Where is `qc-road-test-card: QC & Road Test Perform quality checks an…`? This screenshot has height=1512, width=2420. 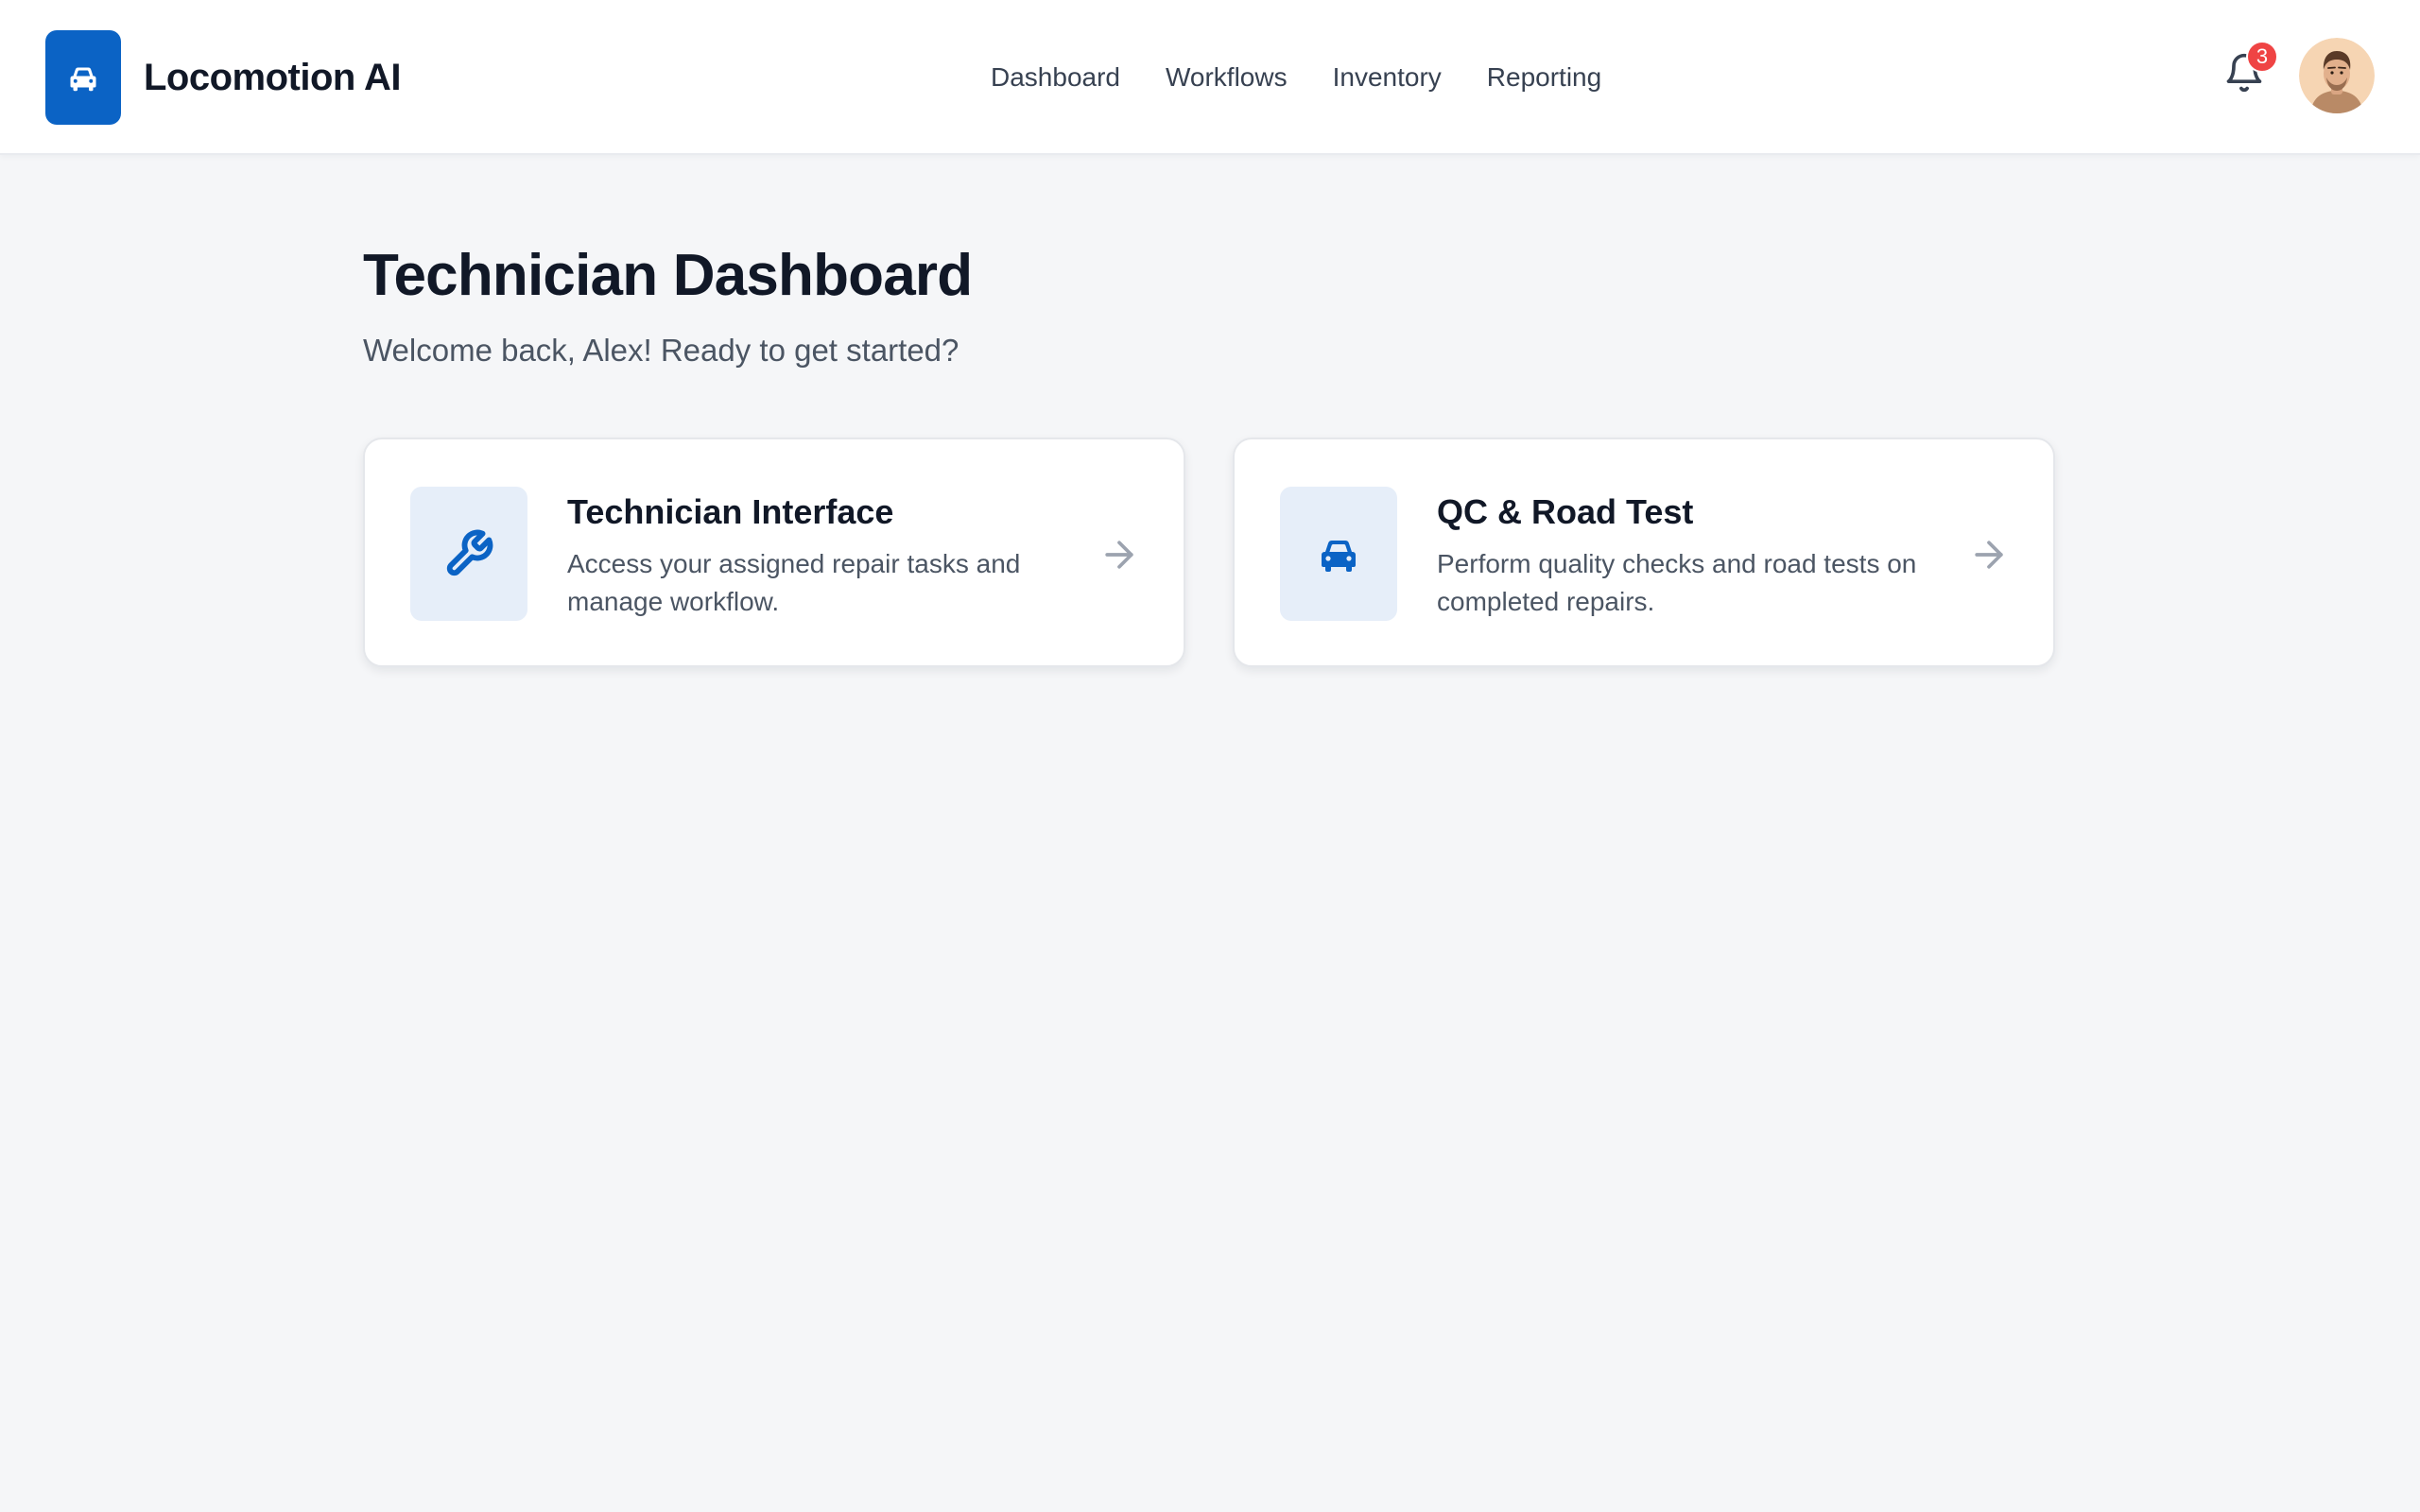
qc-road-test-card: QC & Road Test Perform quality checks an… is located at coordinates (1644, 552).